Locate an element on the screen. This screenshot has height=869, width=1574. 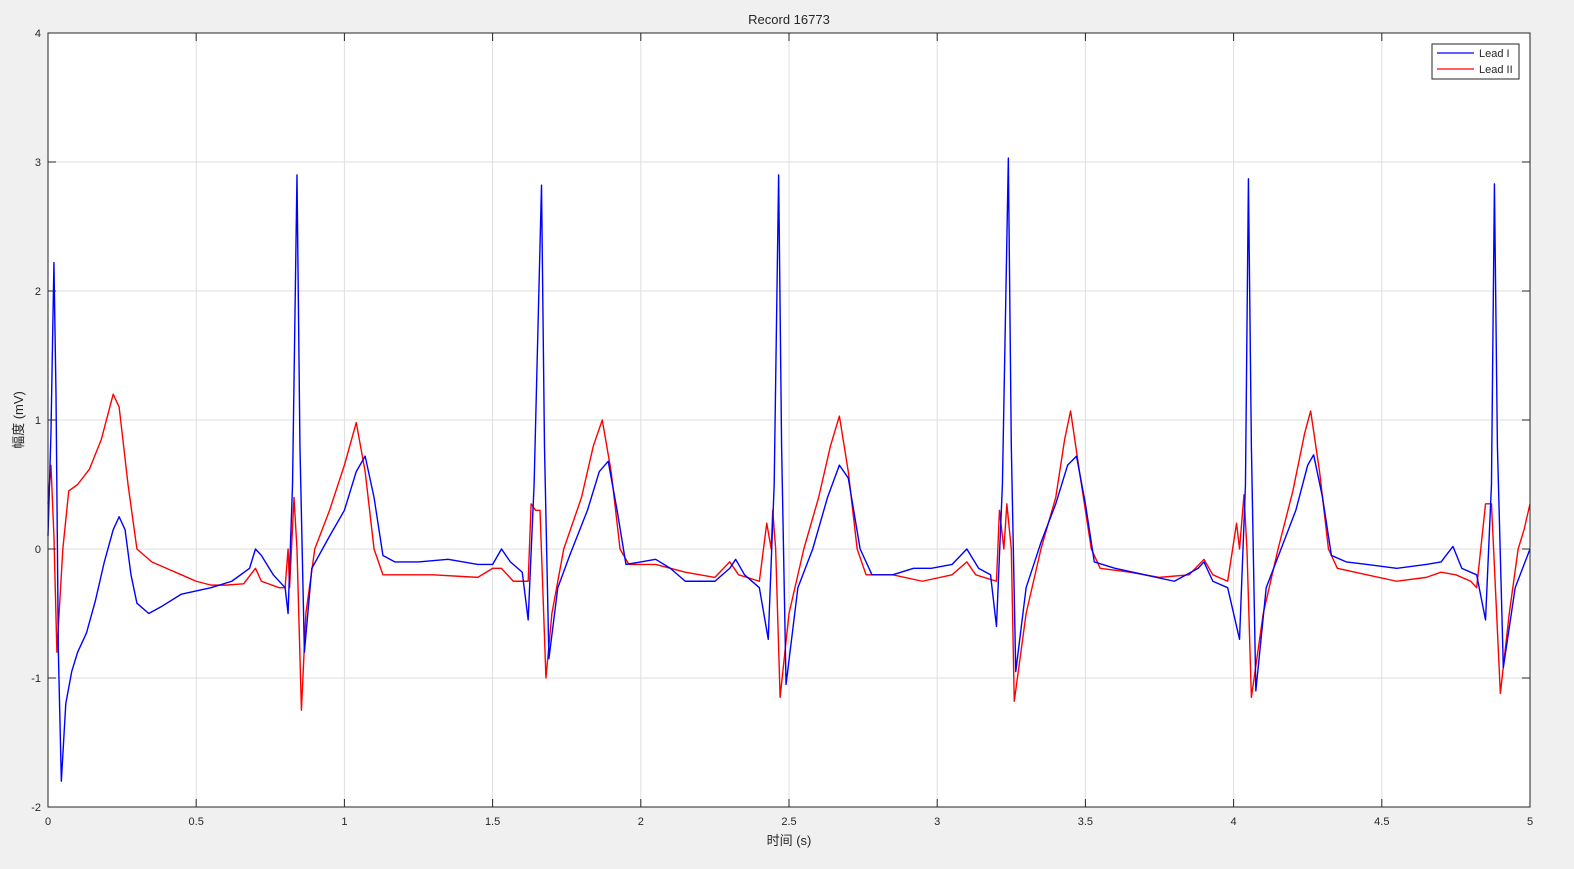
y-tick-label: 2 is located at coordinates (38, 292).